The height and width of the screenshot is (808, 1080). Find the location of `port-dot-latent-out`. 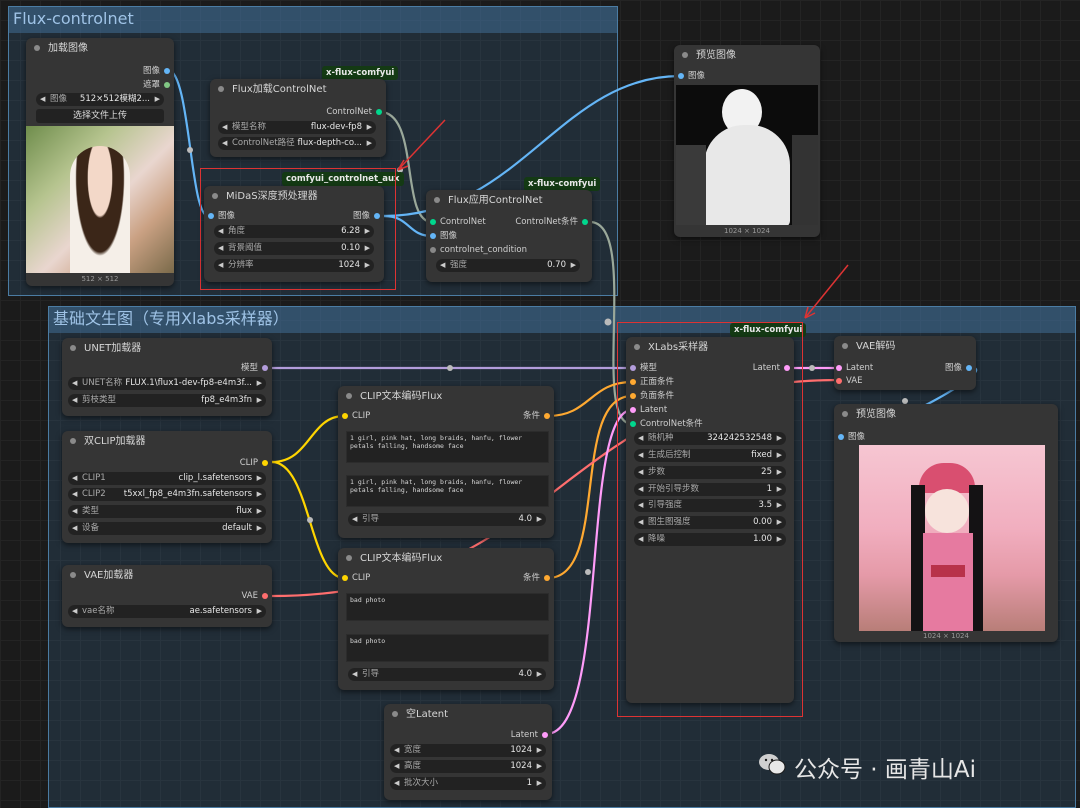

port-dot-latent-out is located at coordinates (787, 368).